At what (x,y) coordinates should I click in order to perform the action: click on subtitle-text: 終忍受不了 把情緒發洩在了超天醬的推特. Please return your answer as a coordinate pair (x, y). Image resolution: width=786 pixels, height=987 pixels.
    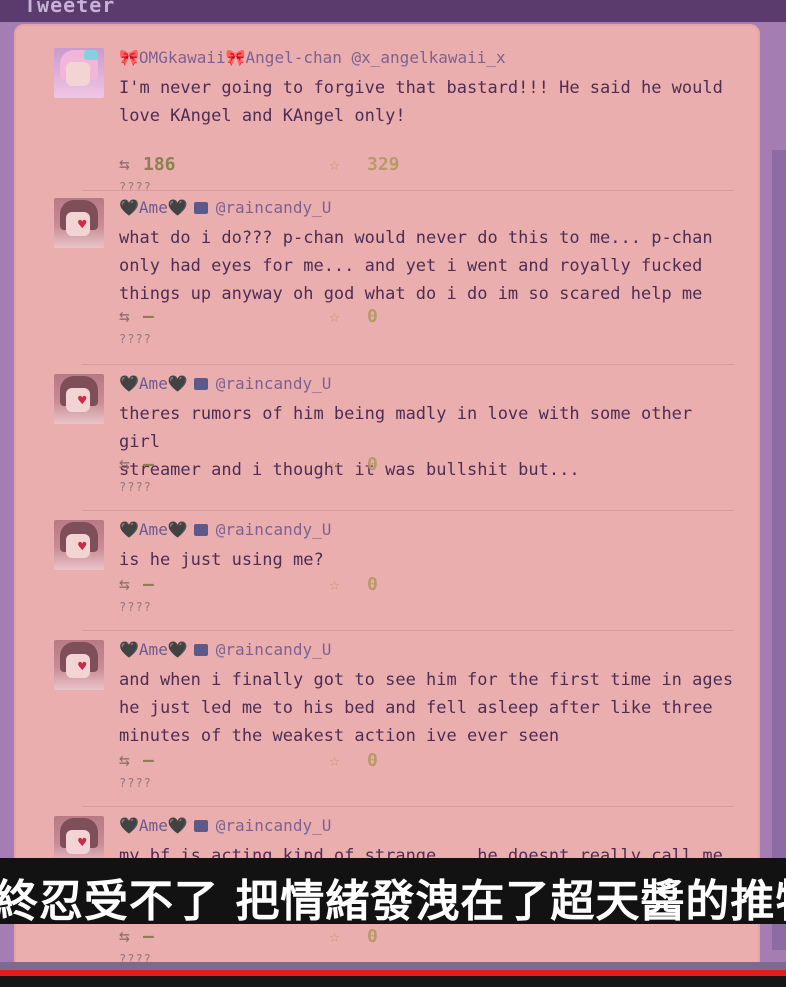
    Looking at the image, I should click on (393, 900).